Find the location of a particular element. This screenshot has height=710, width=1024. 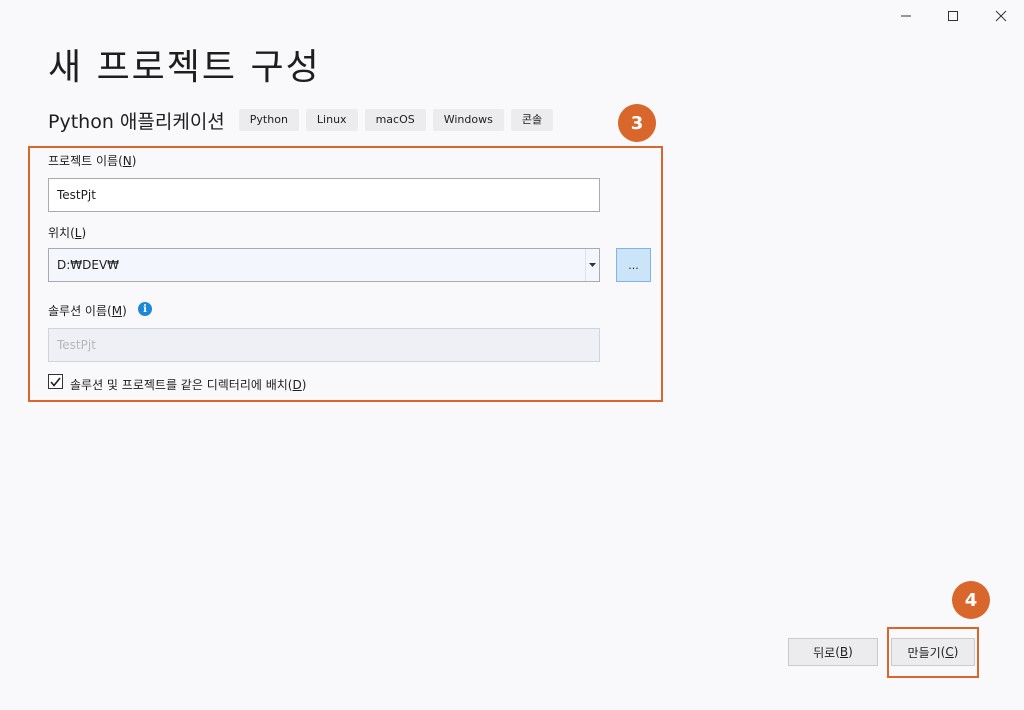

close-button is located at coordinates (1001, 16).